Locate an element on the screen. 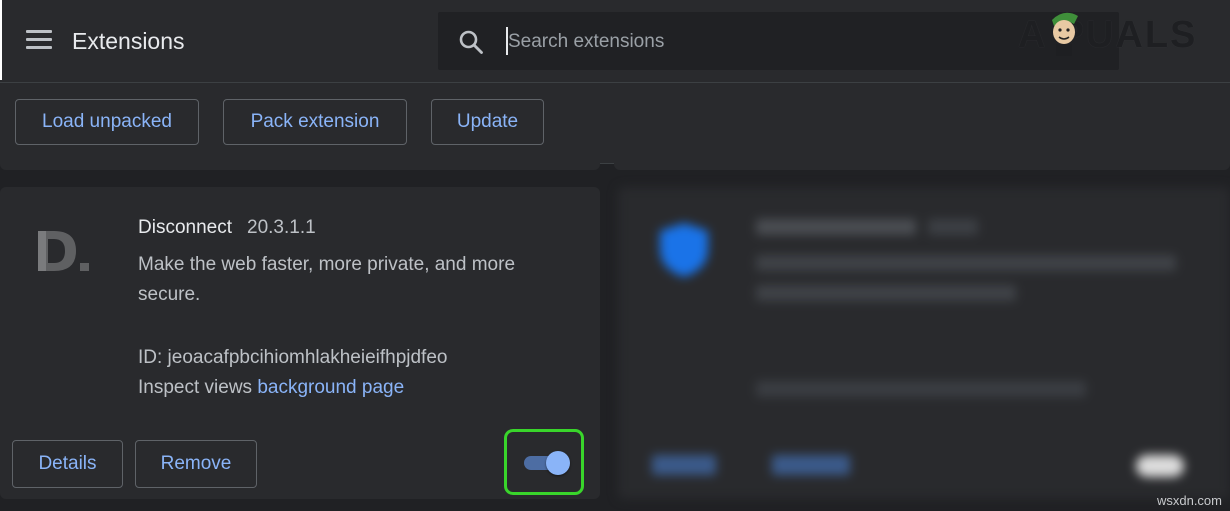  extension-name: Disconnect is located at coordinates (185, 227).